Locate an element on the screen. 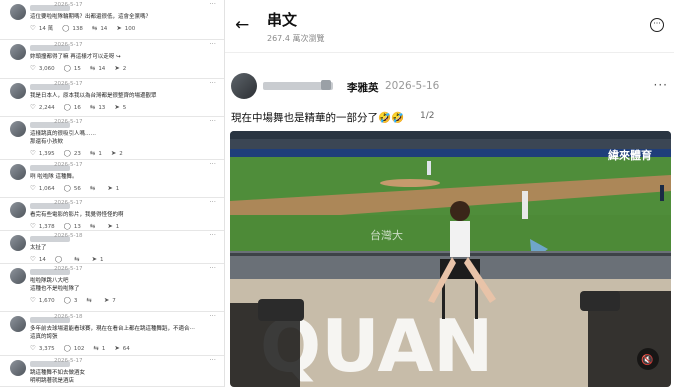 The width and height of the screenshot is (674, 387). stands-top is located at coordinates (450, 135).